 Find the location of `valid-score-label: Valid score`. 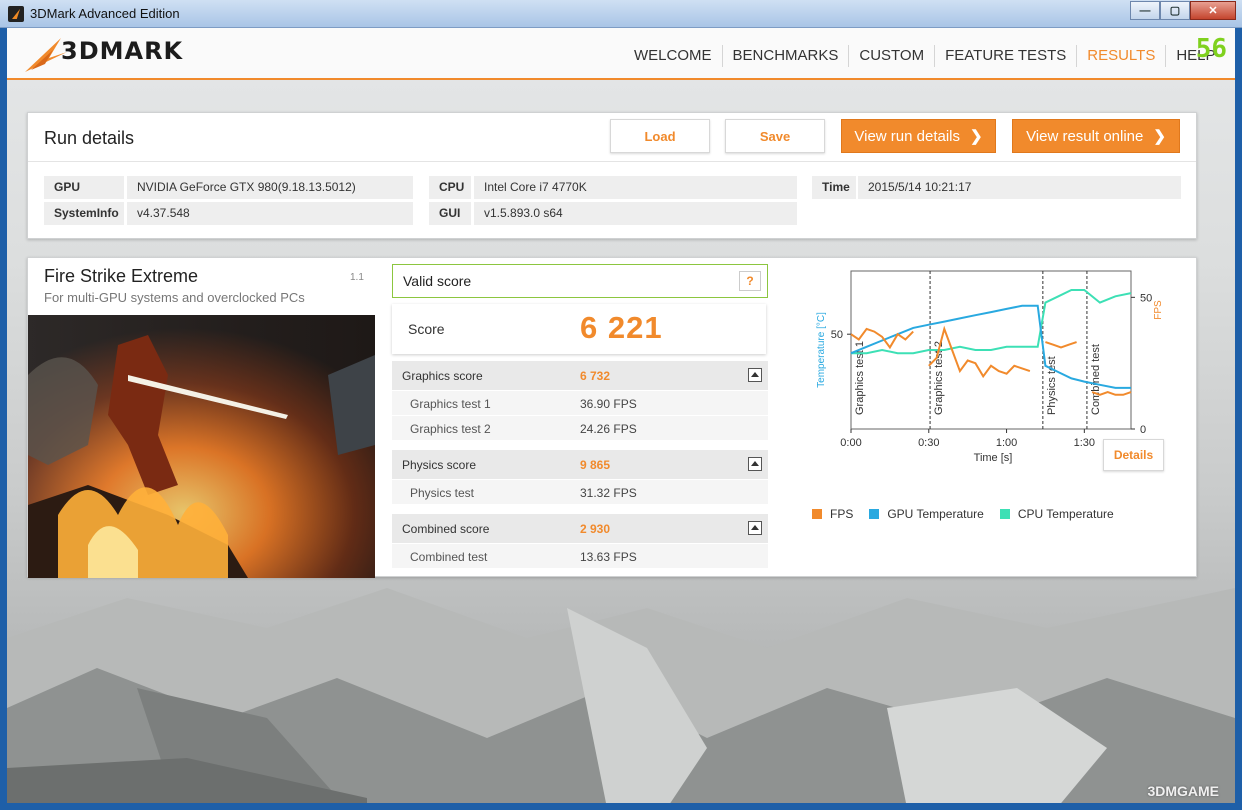

valid-score-label: Valid score is located at coordinates (437, 281).